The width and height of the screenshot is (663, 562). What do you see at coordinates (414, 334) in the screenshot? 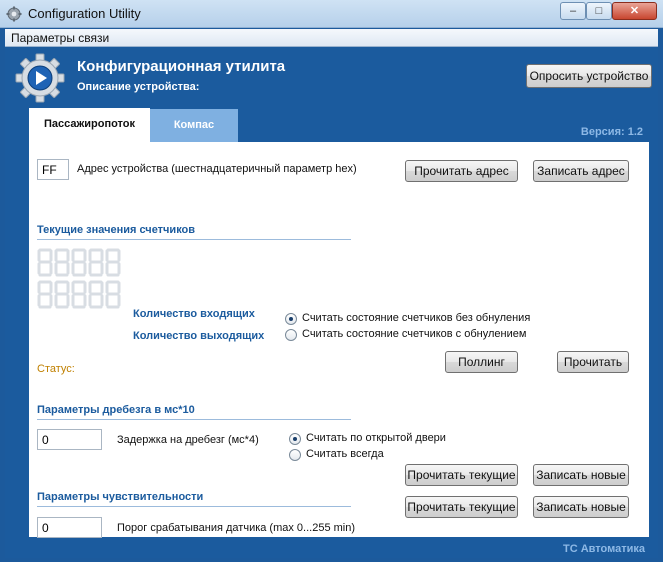
I see `radio-label: Считать состояние счетчиков с обнулением` at bounding box center [414, 334].